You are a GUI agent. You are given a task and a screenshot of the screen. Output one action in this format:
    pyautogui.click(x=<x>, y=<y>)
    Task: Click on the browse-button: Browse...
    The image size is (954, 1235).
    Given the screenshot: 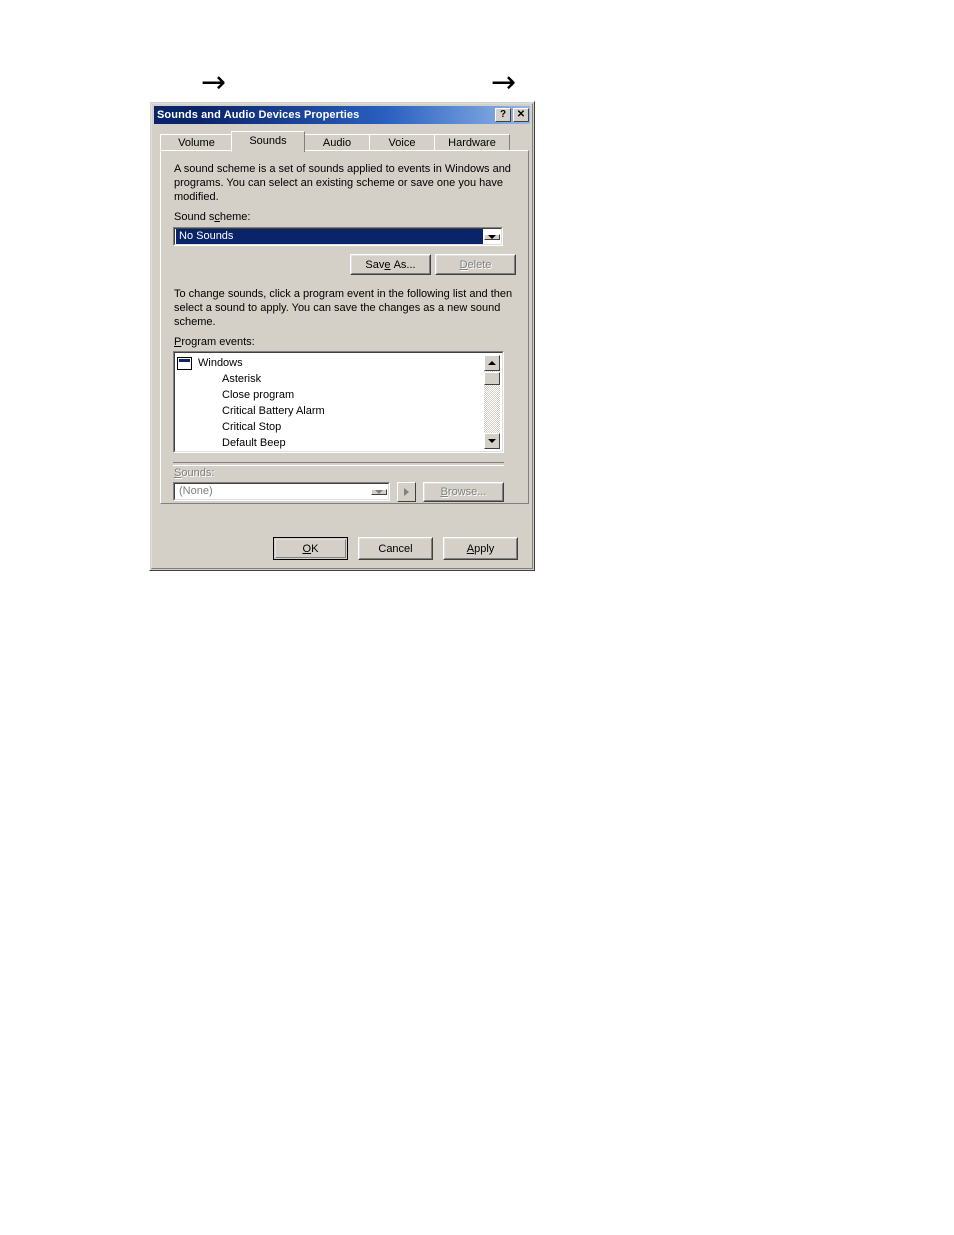 What is the action you would take?
    pyautogui.click(x=463, y=492)
    